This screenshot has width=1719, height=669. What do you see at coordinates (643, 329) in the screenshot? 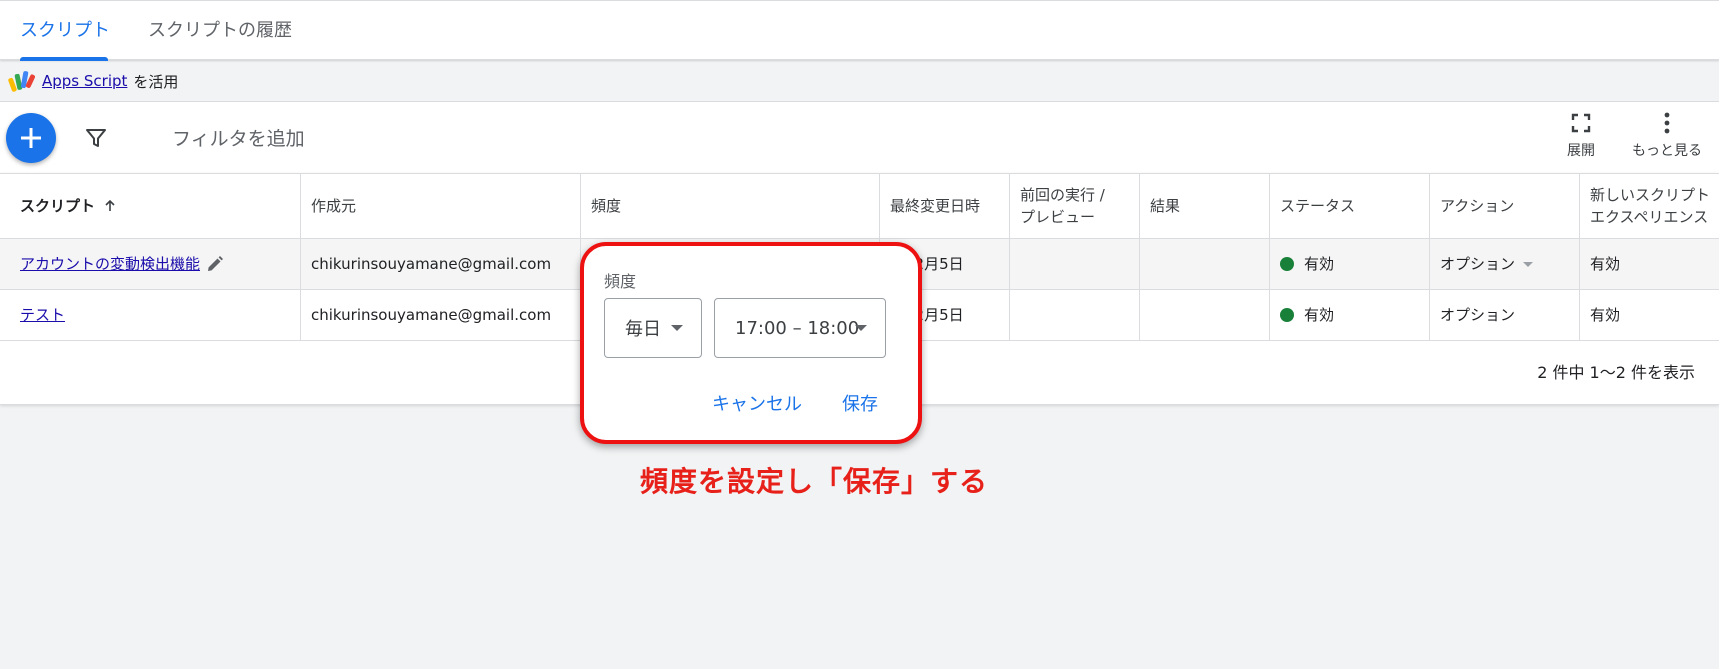
I see `frequency-value: 毎日` at bounding box center [643, 329].